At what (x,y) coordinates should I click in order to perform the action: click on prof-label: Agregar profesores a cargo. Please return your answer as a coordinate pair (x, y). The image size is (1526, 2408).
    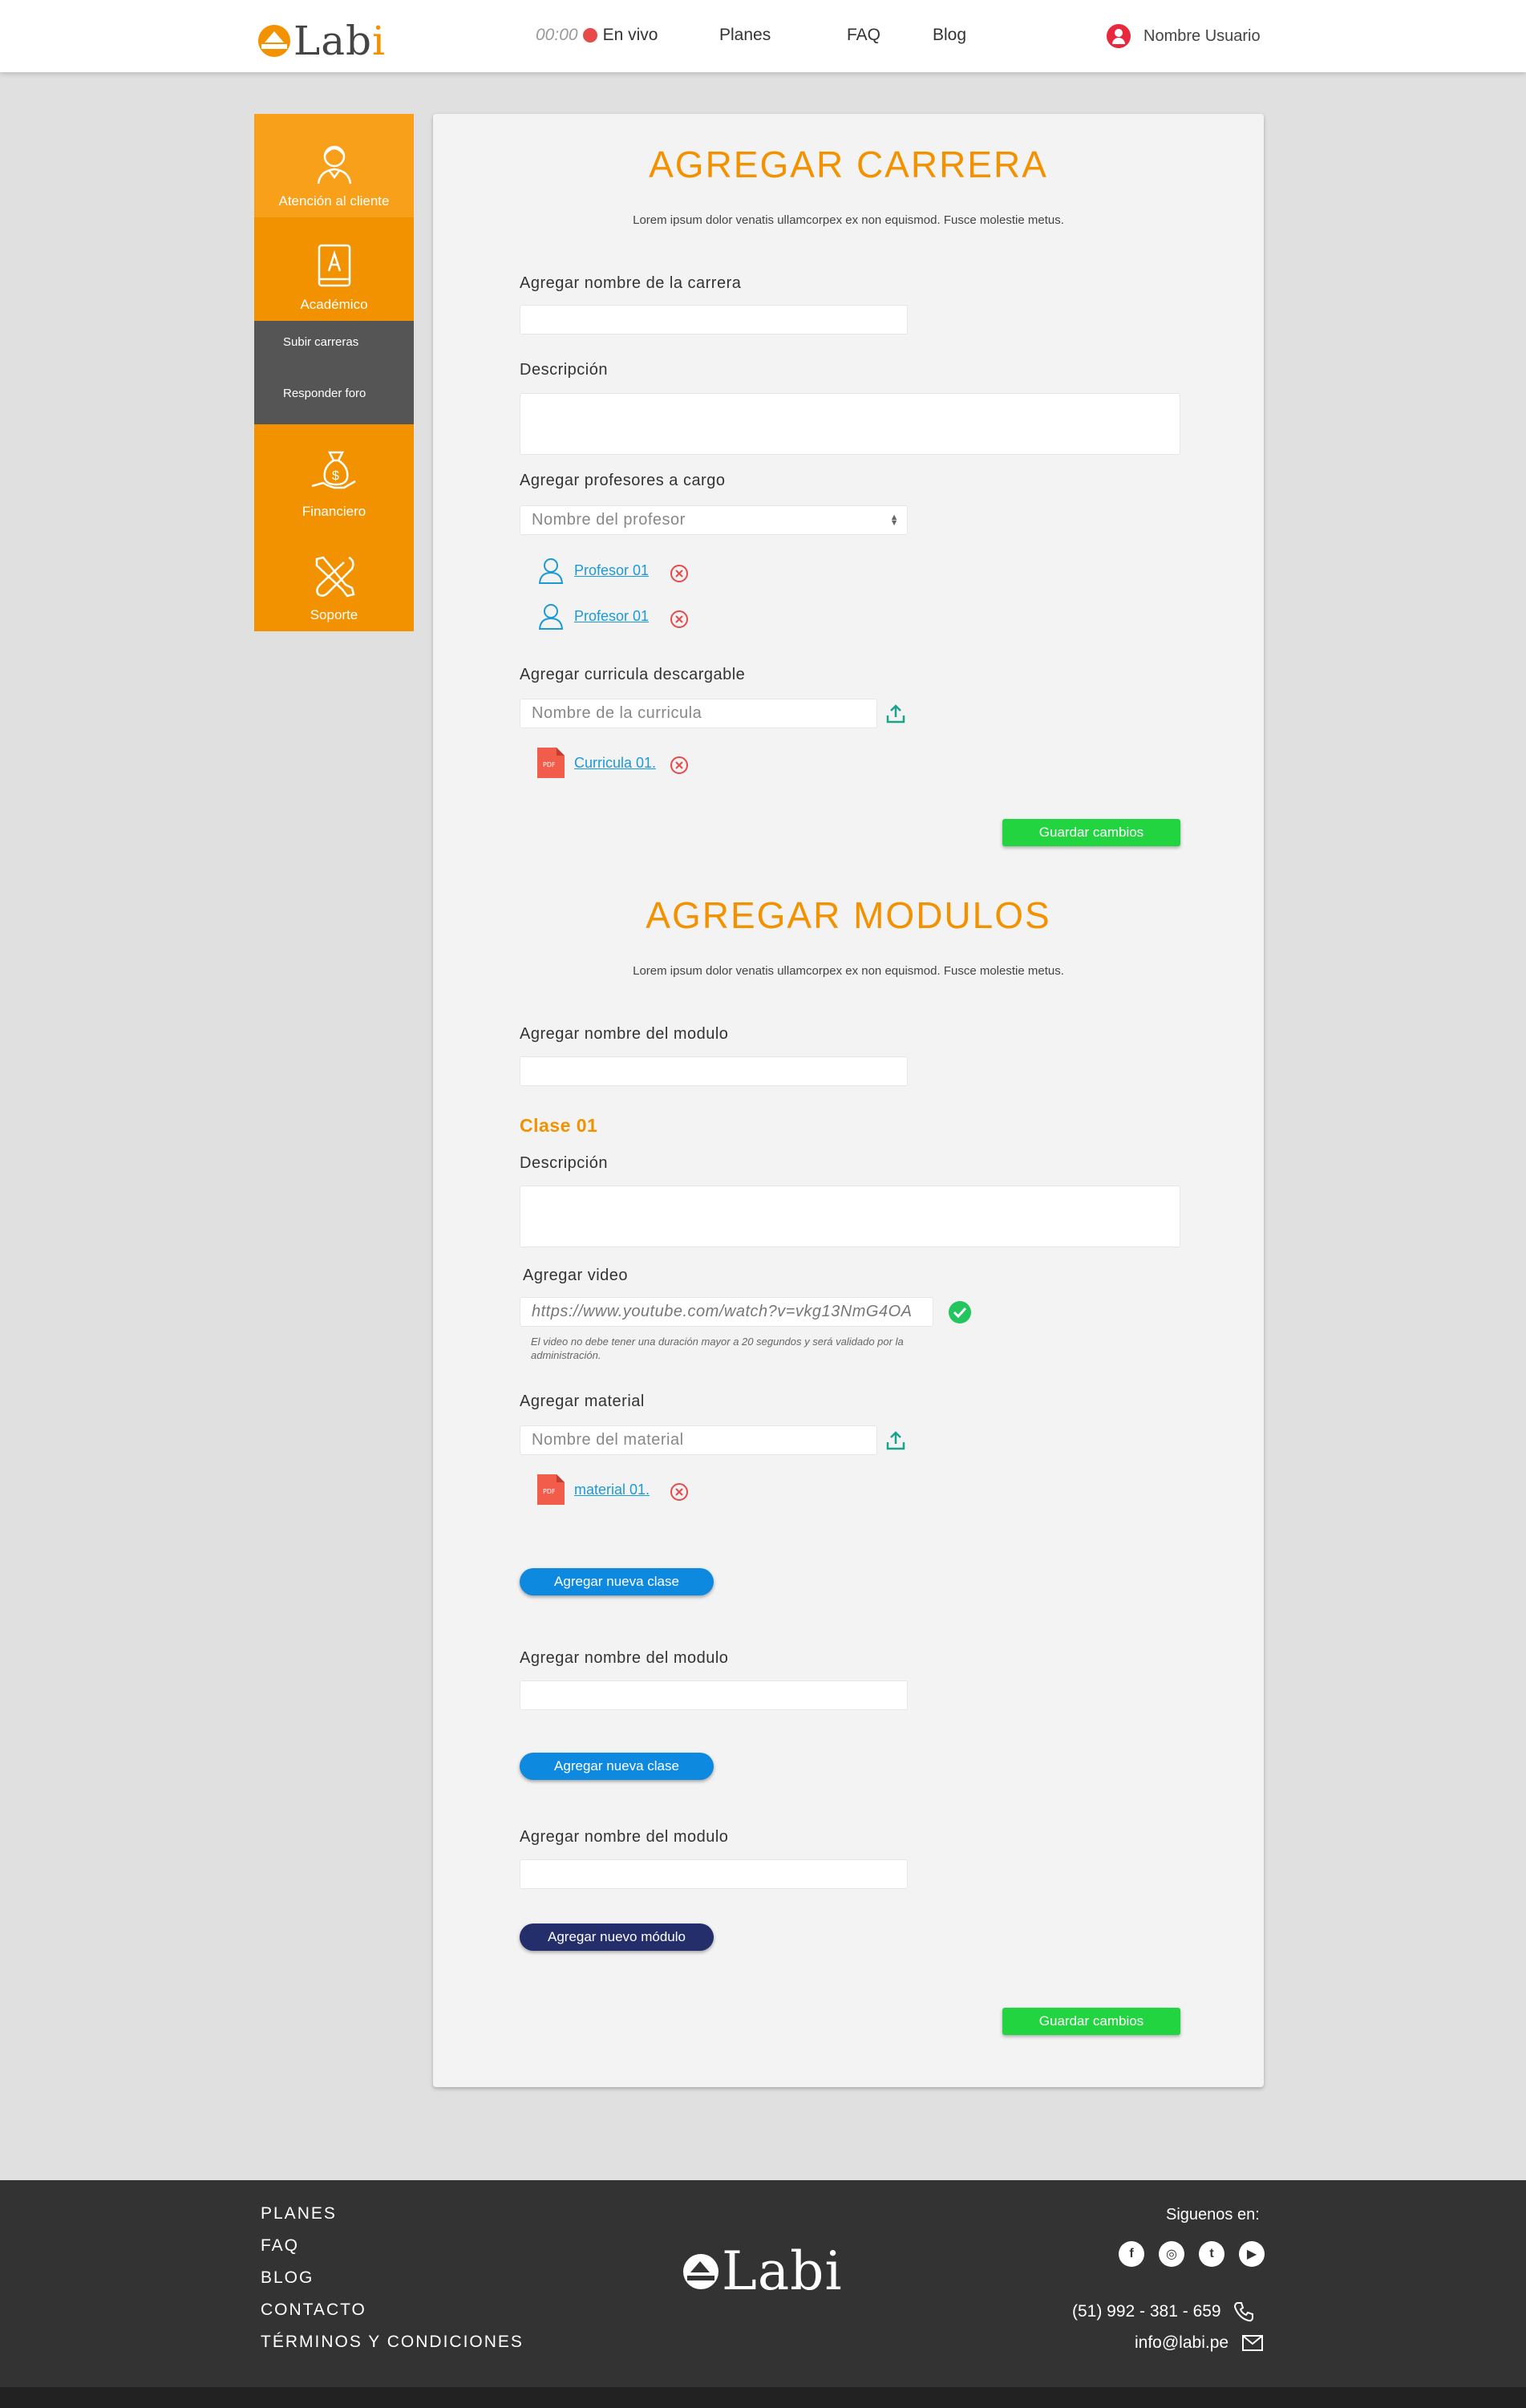
    Looking at the image, I should click on (623, 480).